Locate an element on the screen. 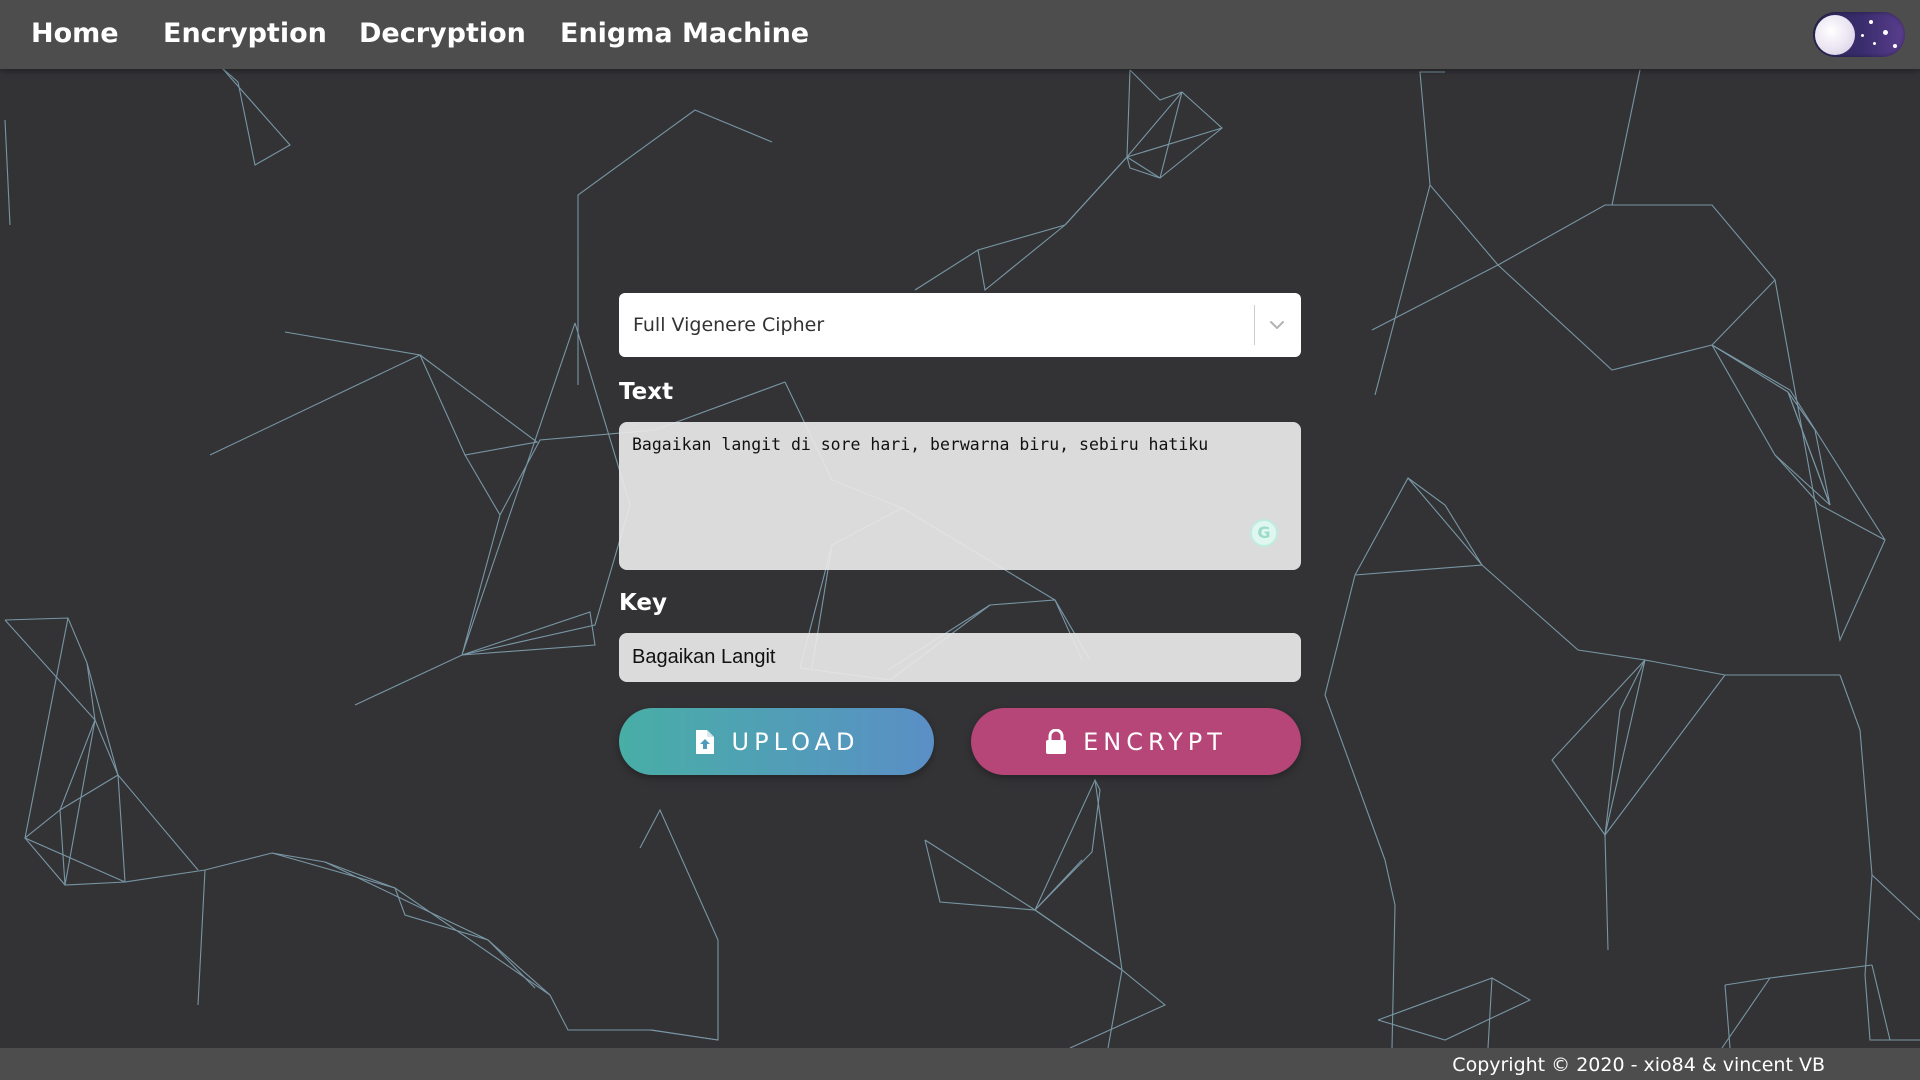  upload-button: UPLOAD is located at coordinates (776, 741).